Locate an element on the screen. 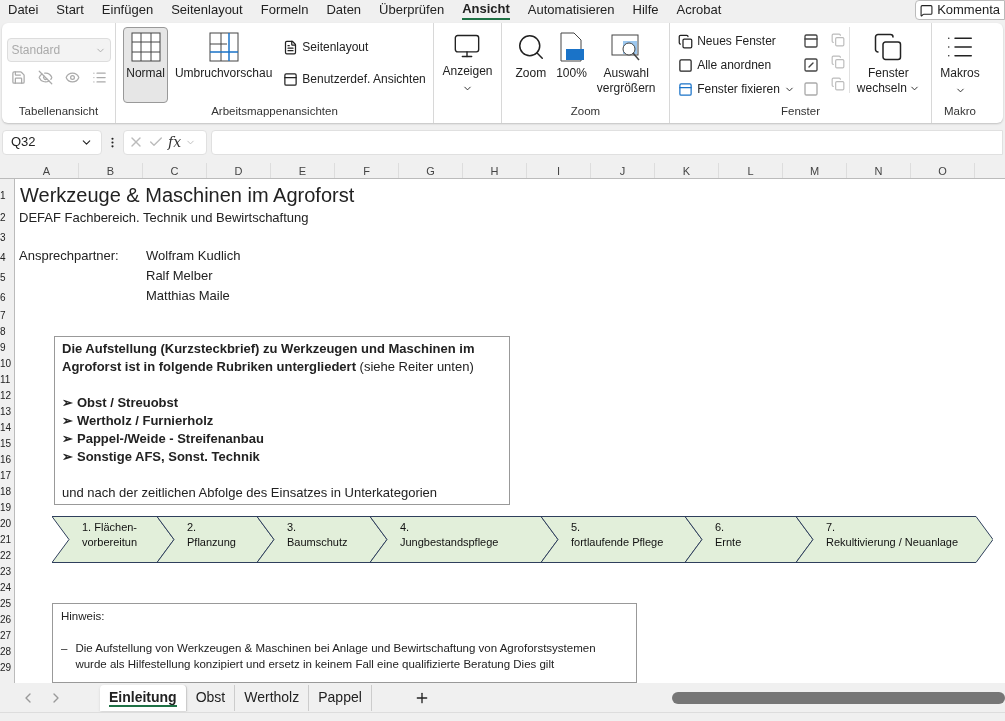 This screenshot has width=1005, height=721. column-header: A is located at coordinates (47, 170).